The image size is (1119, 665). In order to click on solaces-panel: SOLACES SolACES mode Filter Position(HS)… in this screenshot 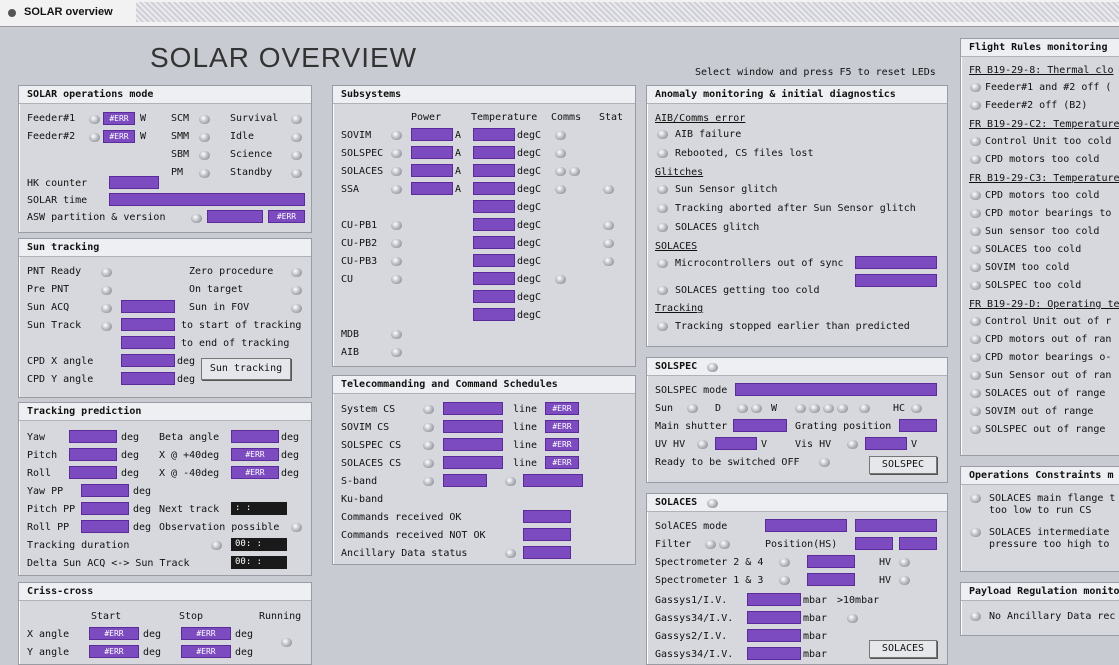, I will do `click(797, 579)`.